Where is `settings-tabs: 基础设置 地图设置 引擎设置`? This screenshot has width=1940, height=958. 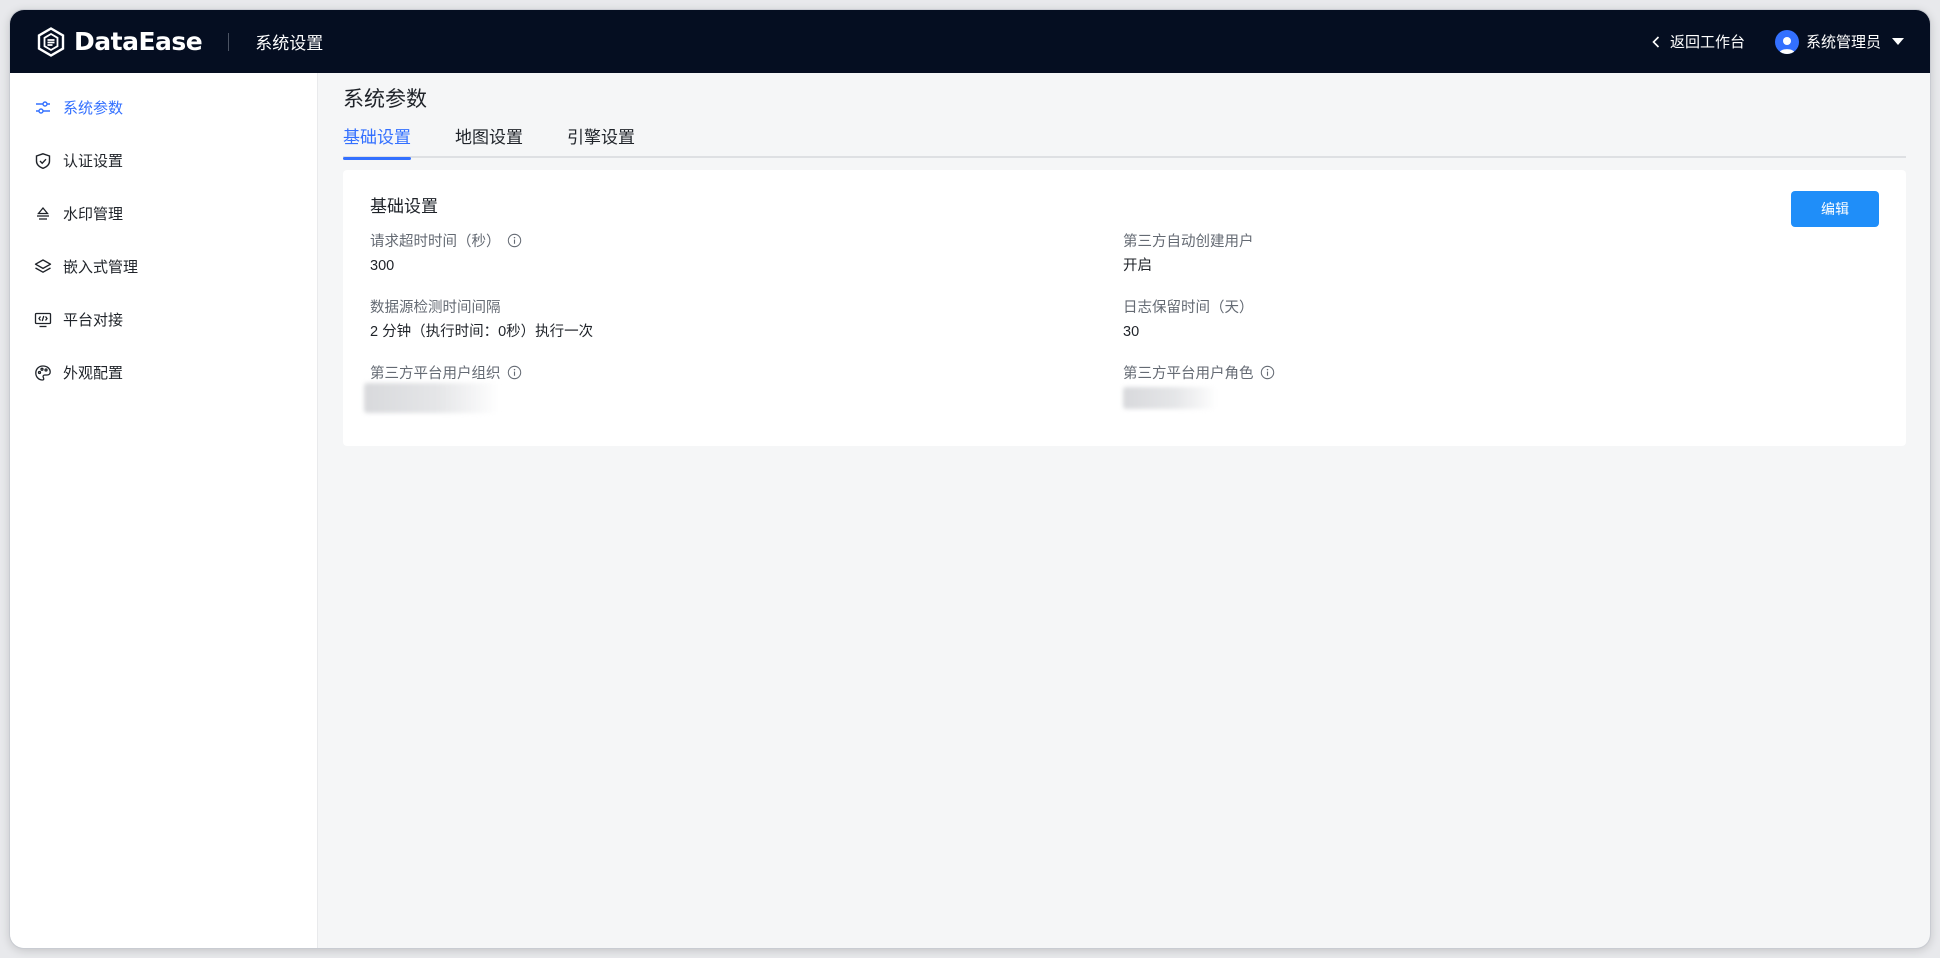 settings-tabs: 基础设置 地图设置 引擎设置 is located at coordinates (1124, 138).